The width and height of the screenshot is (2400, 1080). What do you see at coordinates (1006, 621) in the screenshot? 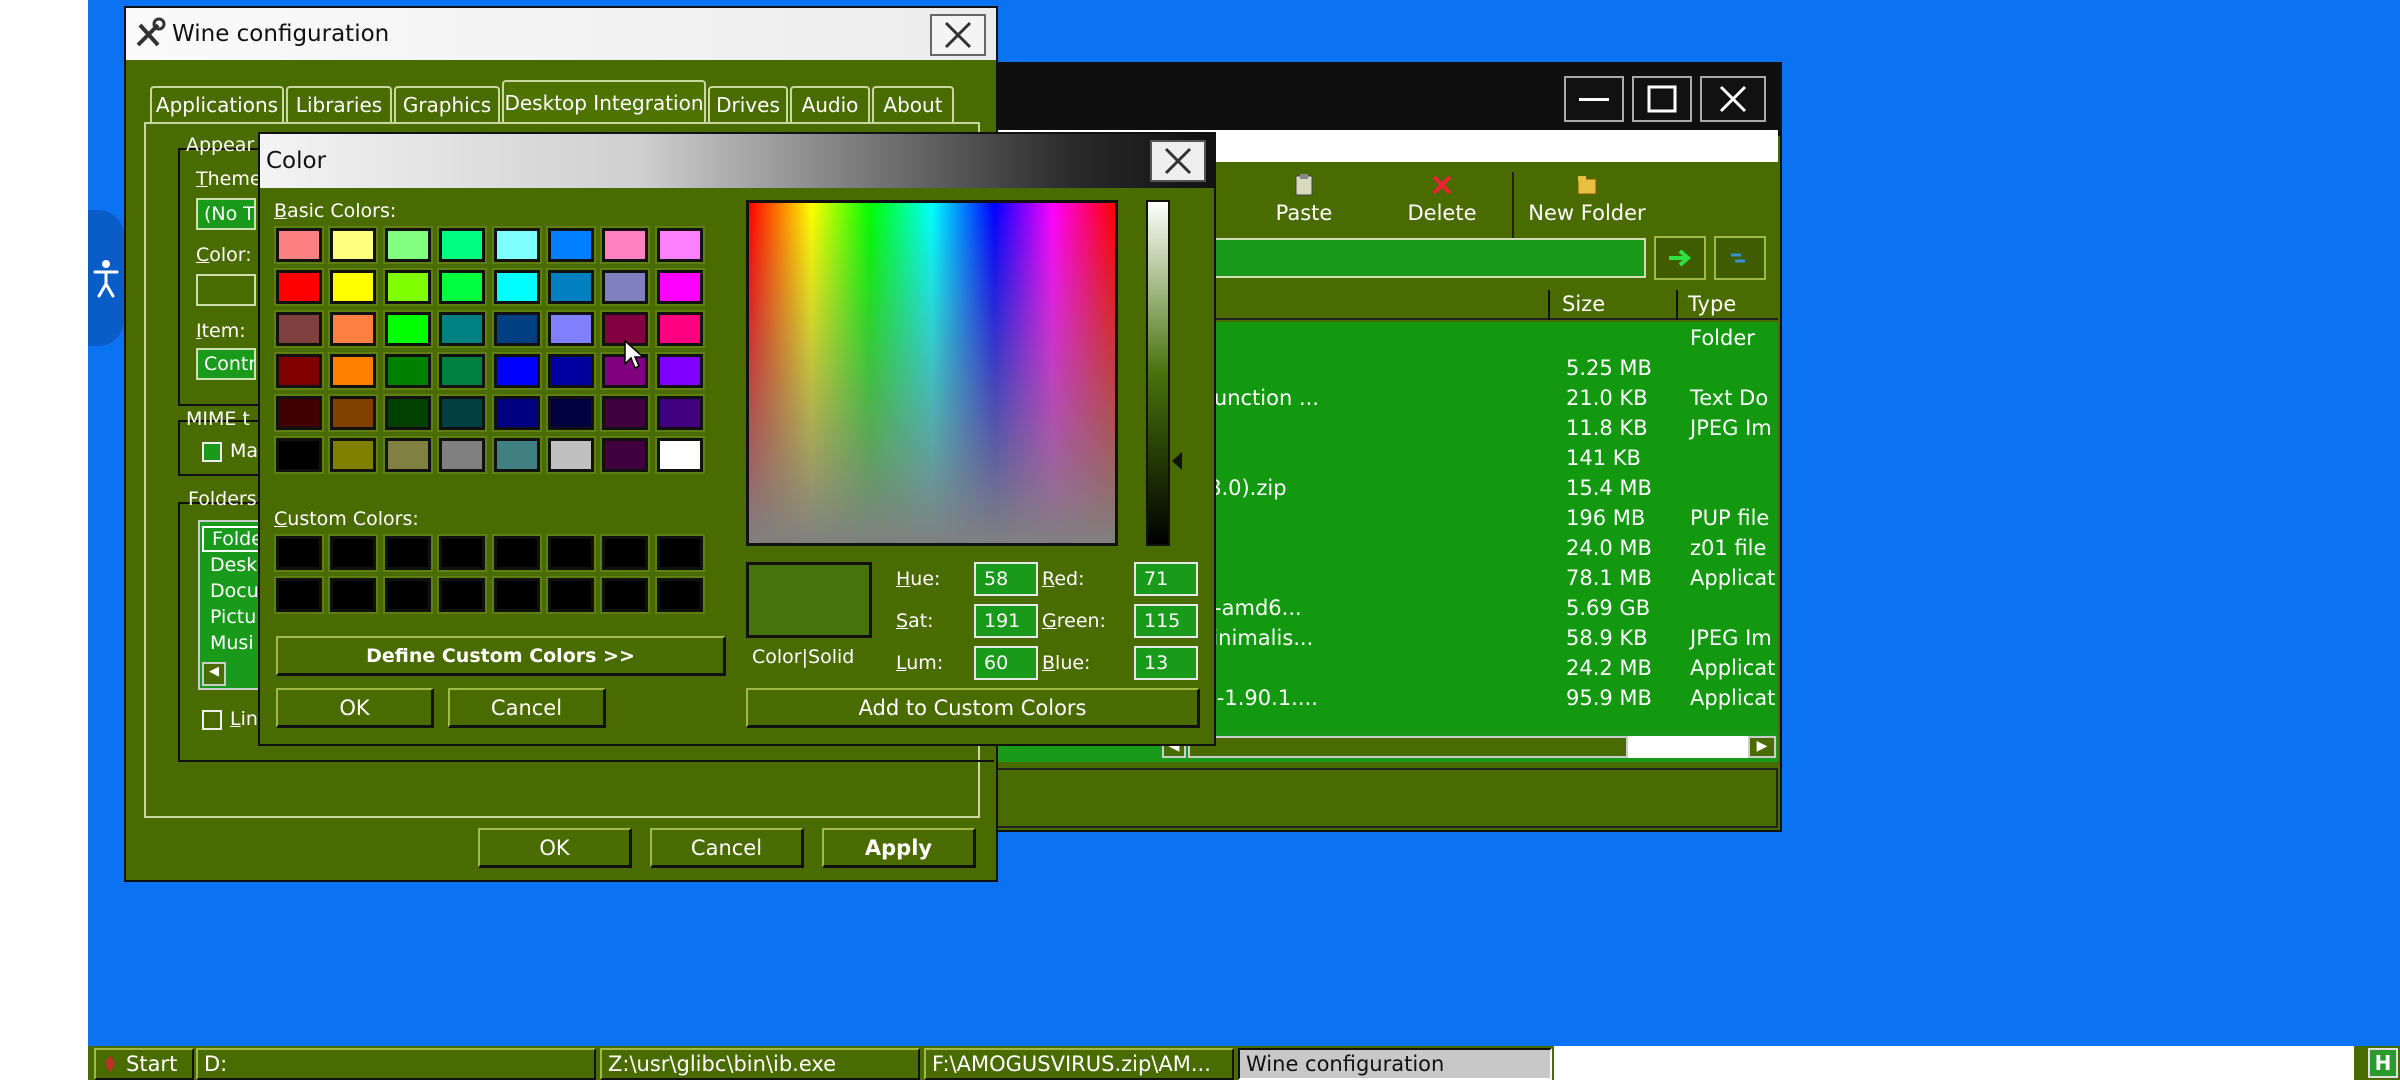
I see `sat-input: 191` at bounding box center [1006, 621].